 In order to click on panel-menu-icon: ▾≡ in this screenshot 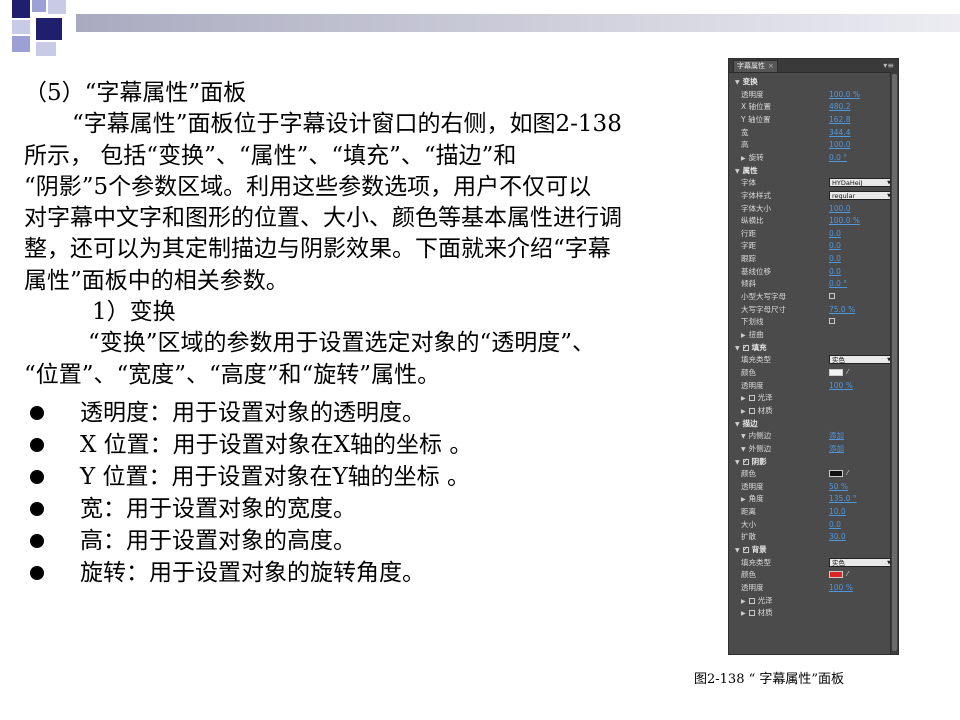, I will do `click(888, 65)`.